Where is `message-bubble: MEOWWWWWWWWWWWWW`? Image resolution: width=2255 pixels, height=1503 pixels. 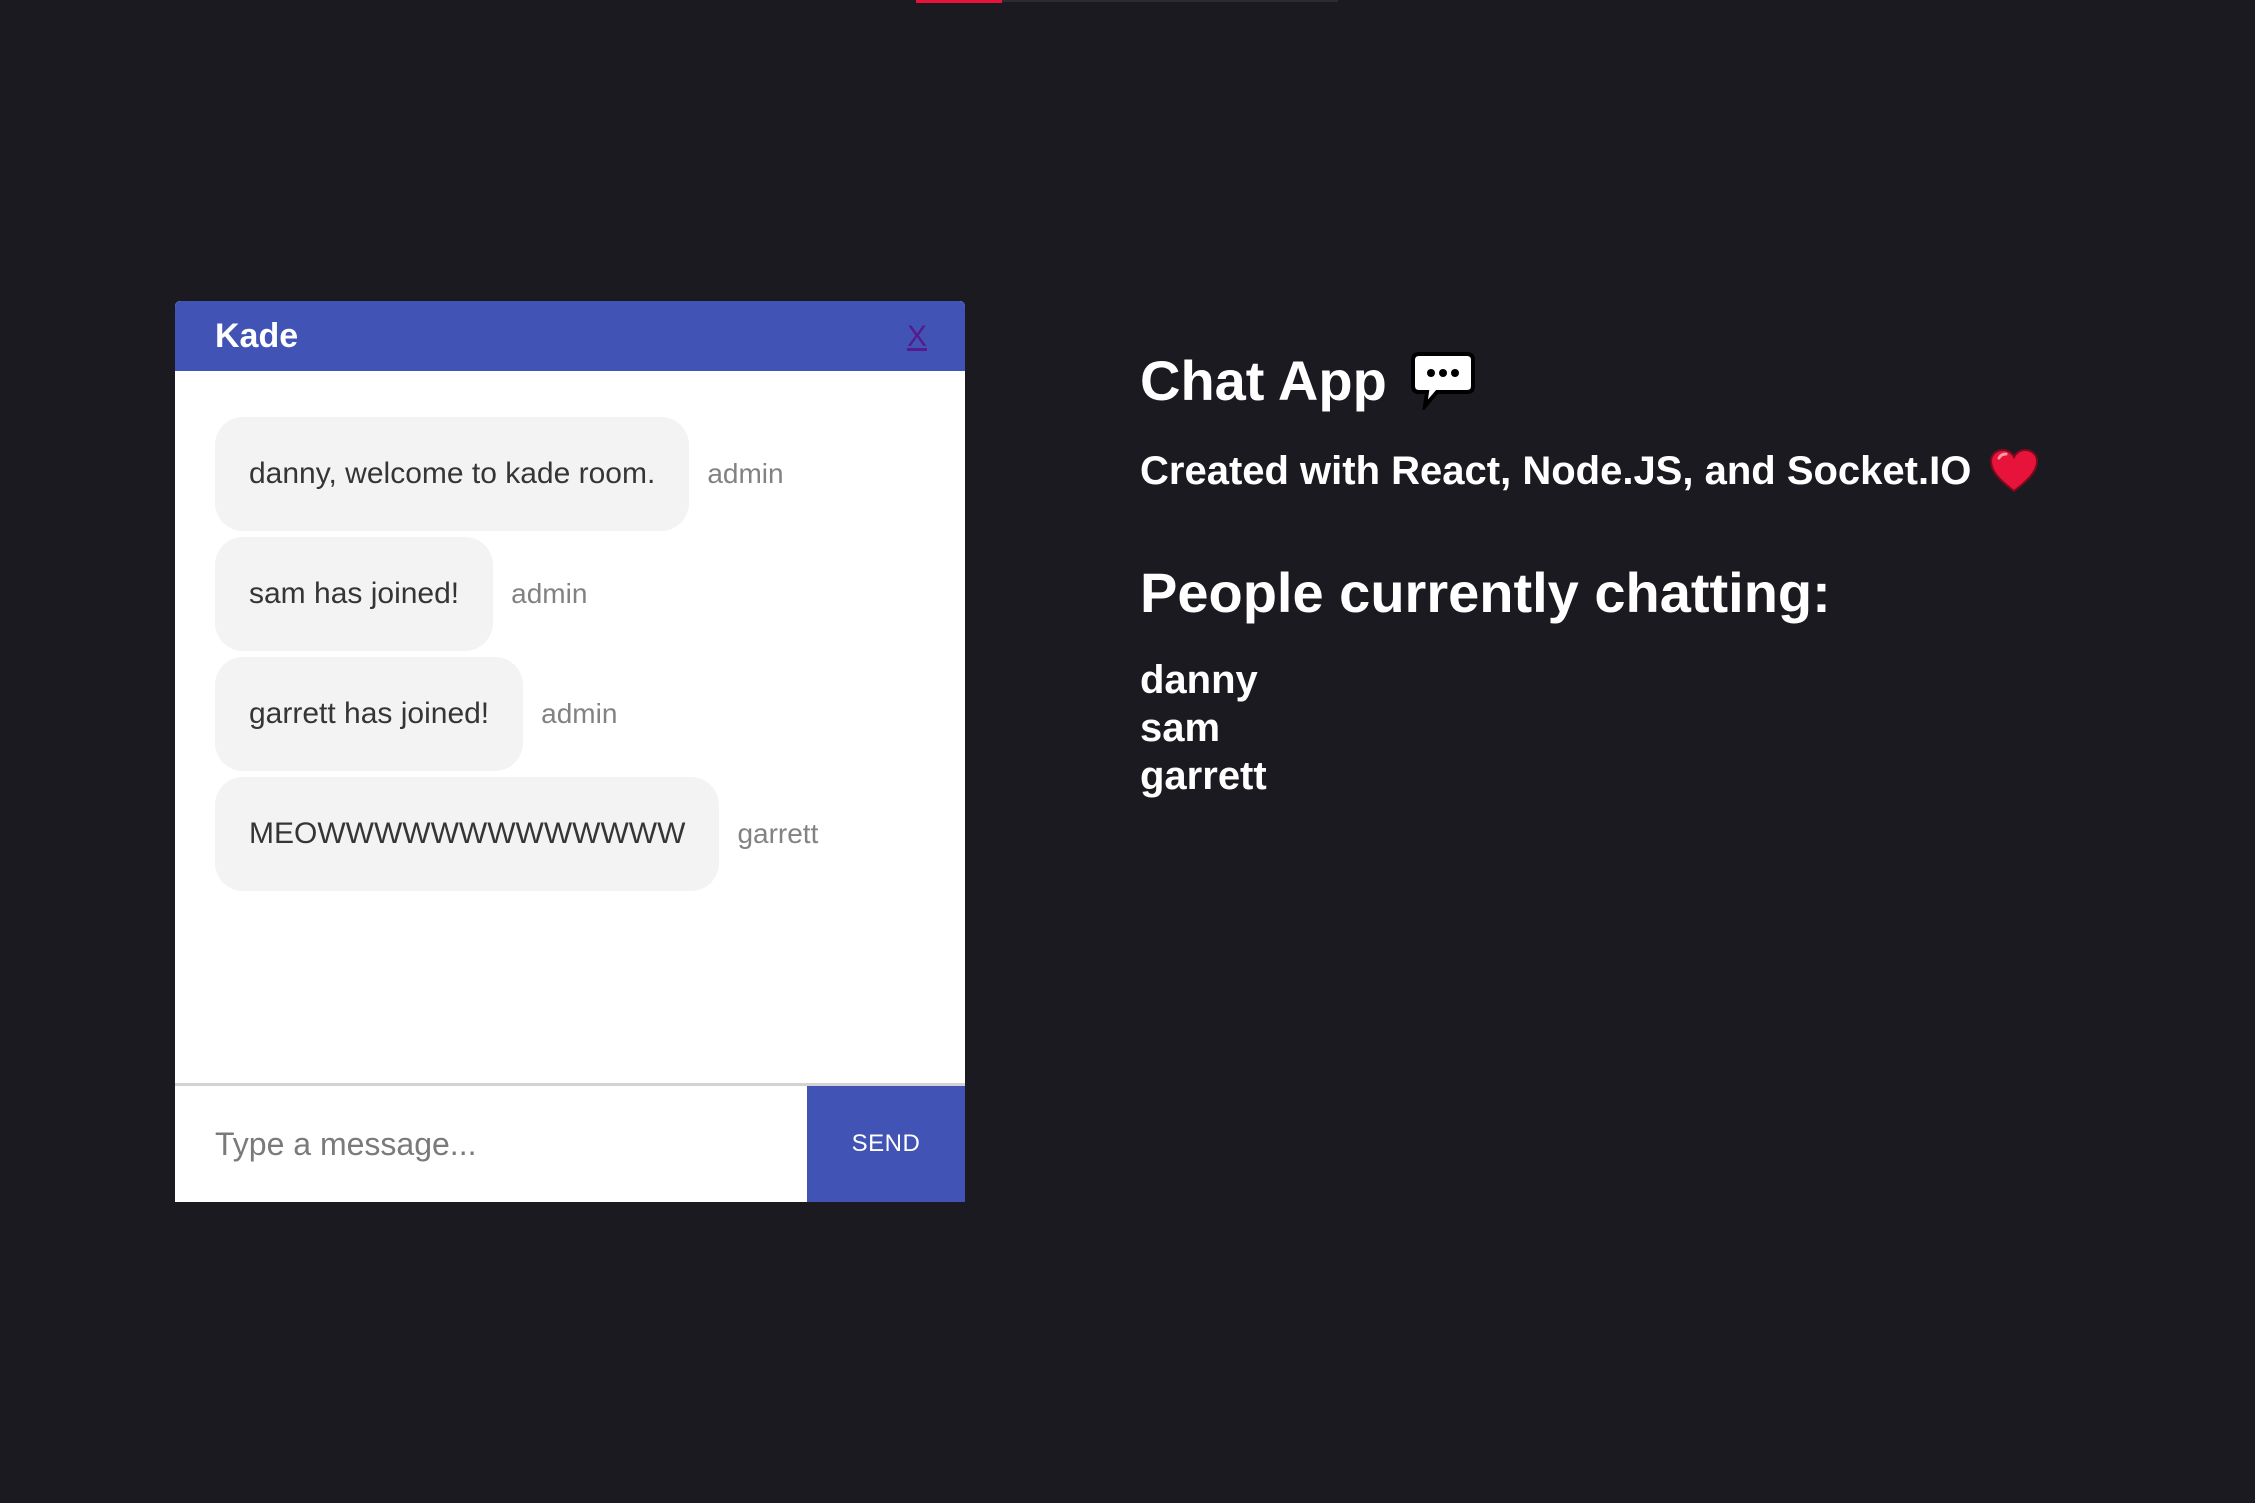 message-bubble: MEOWWWWWWWWWWWWW is located at coordinates (467, 834).